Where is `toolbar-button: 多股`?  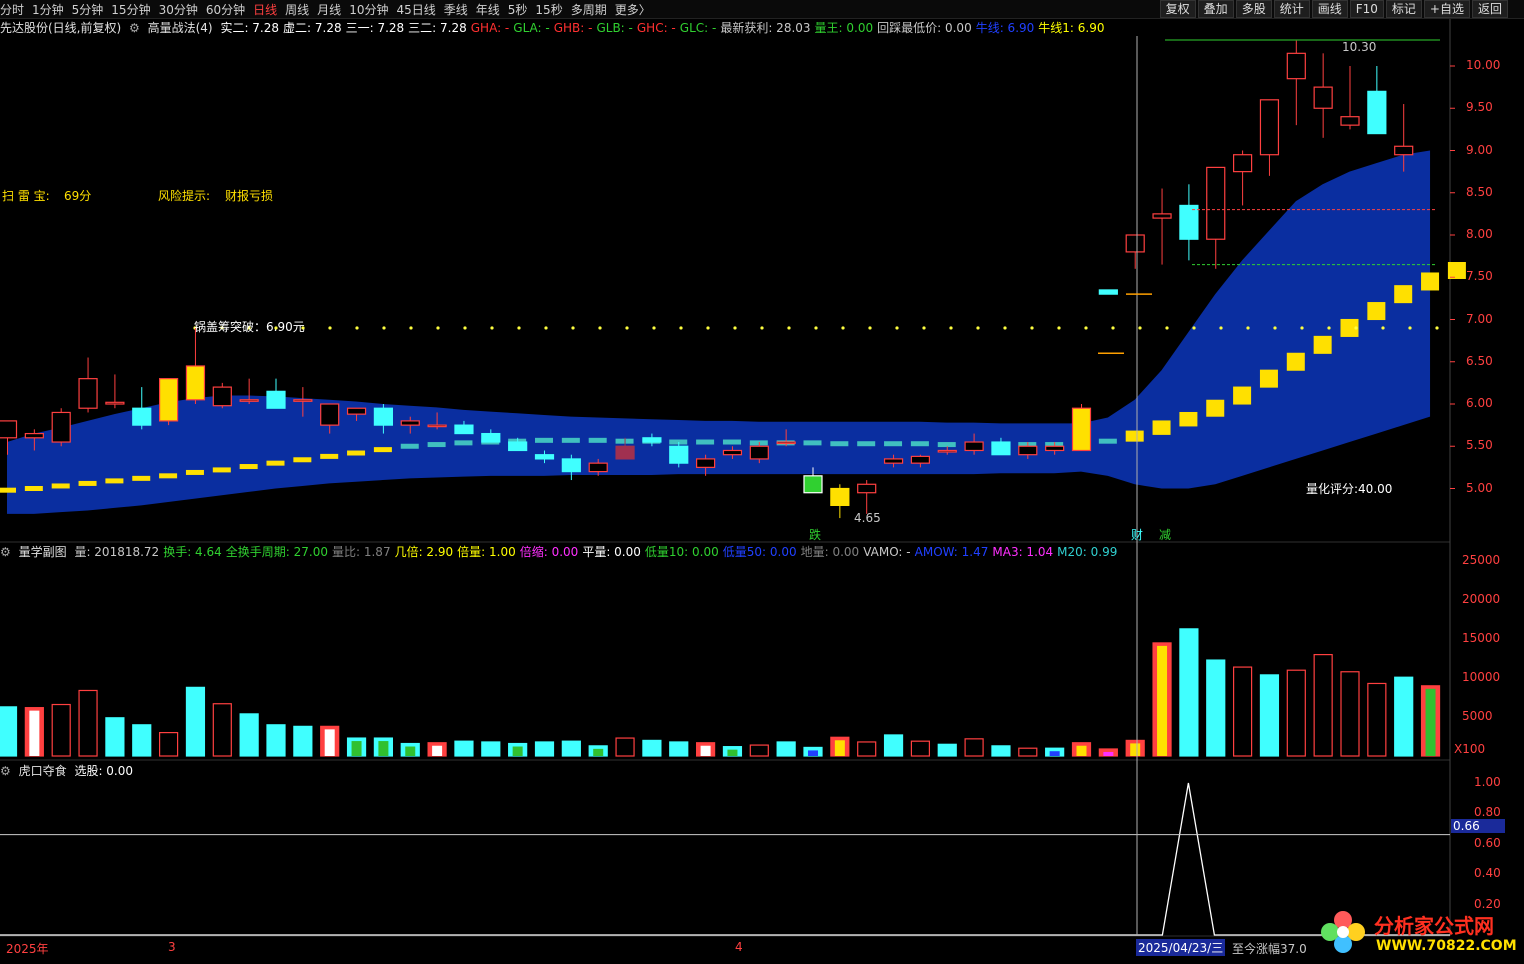 toolbar-button: 多股 is located at coordinates (1253, 9).